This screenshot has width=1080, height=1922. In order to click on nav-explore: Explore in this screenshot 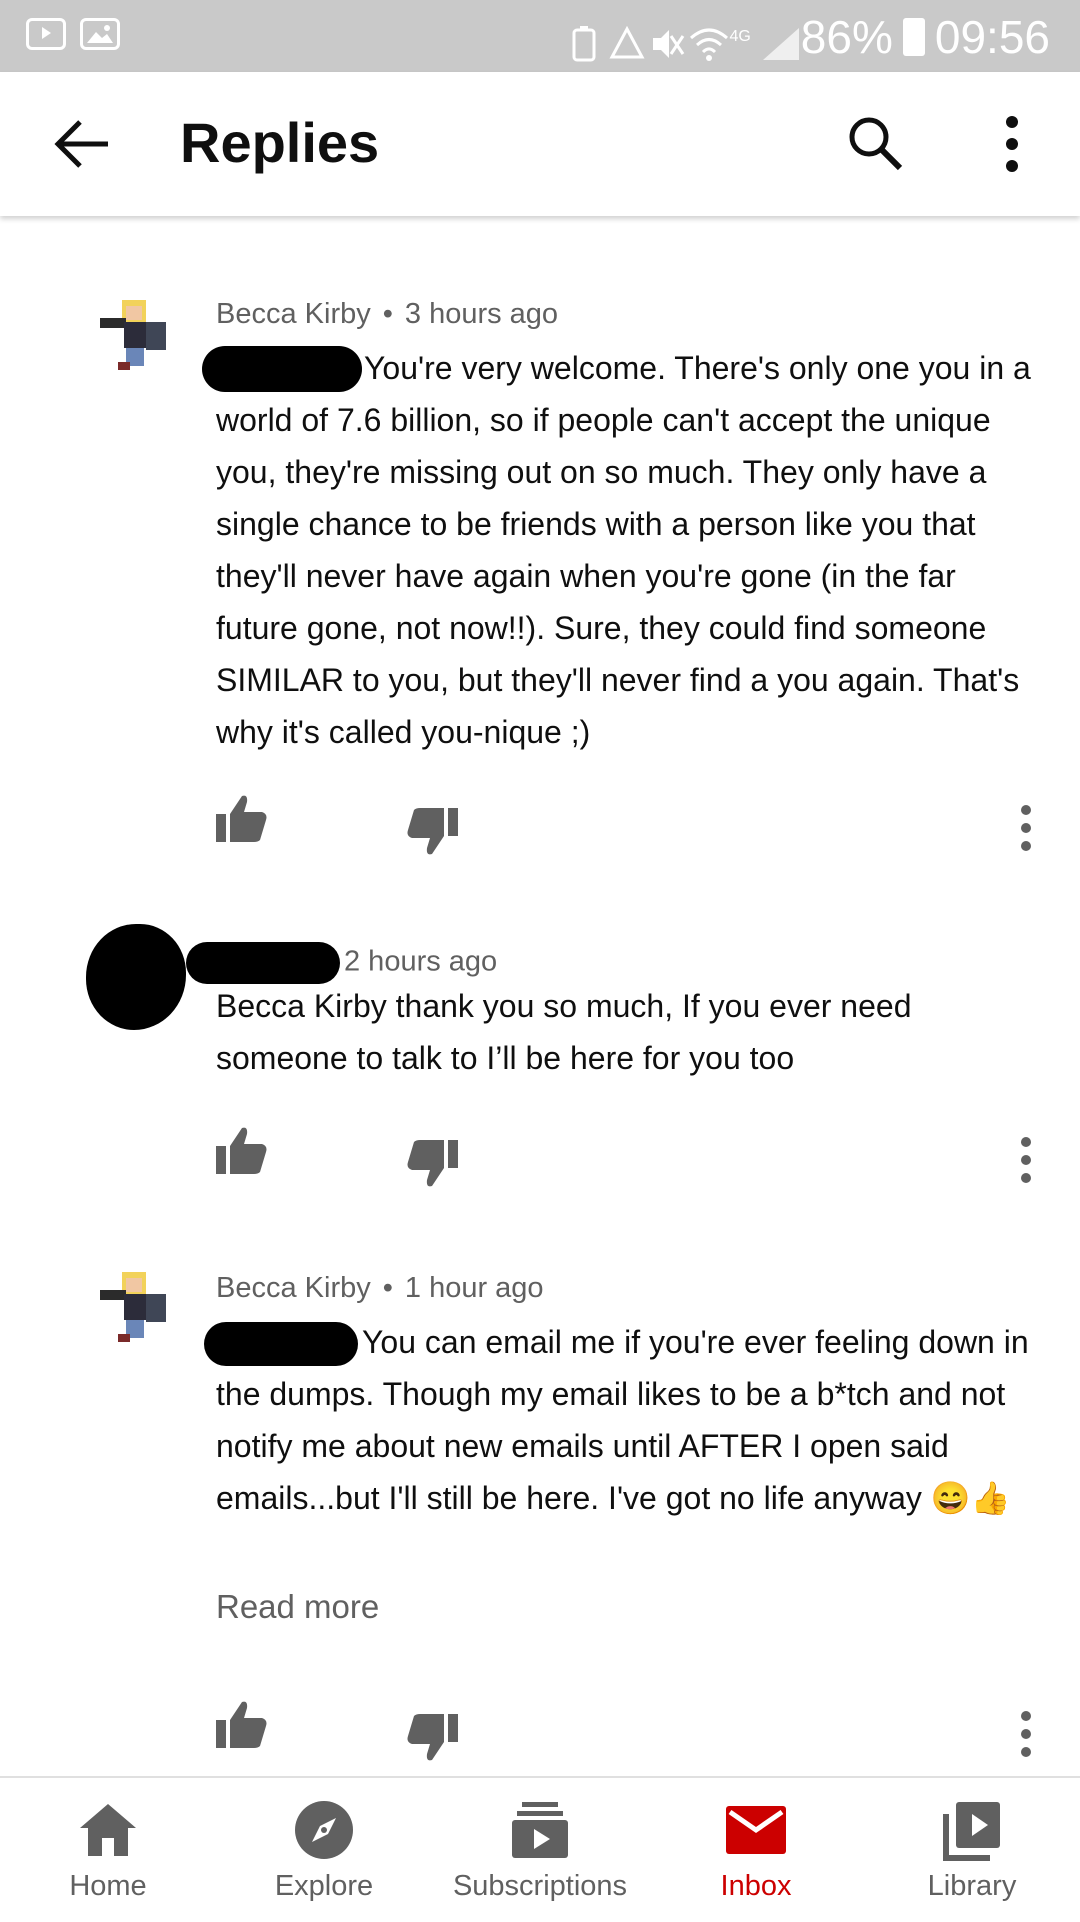, I will do `click(324, 1850)`.